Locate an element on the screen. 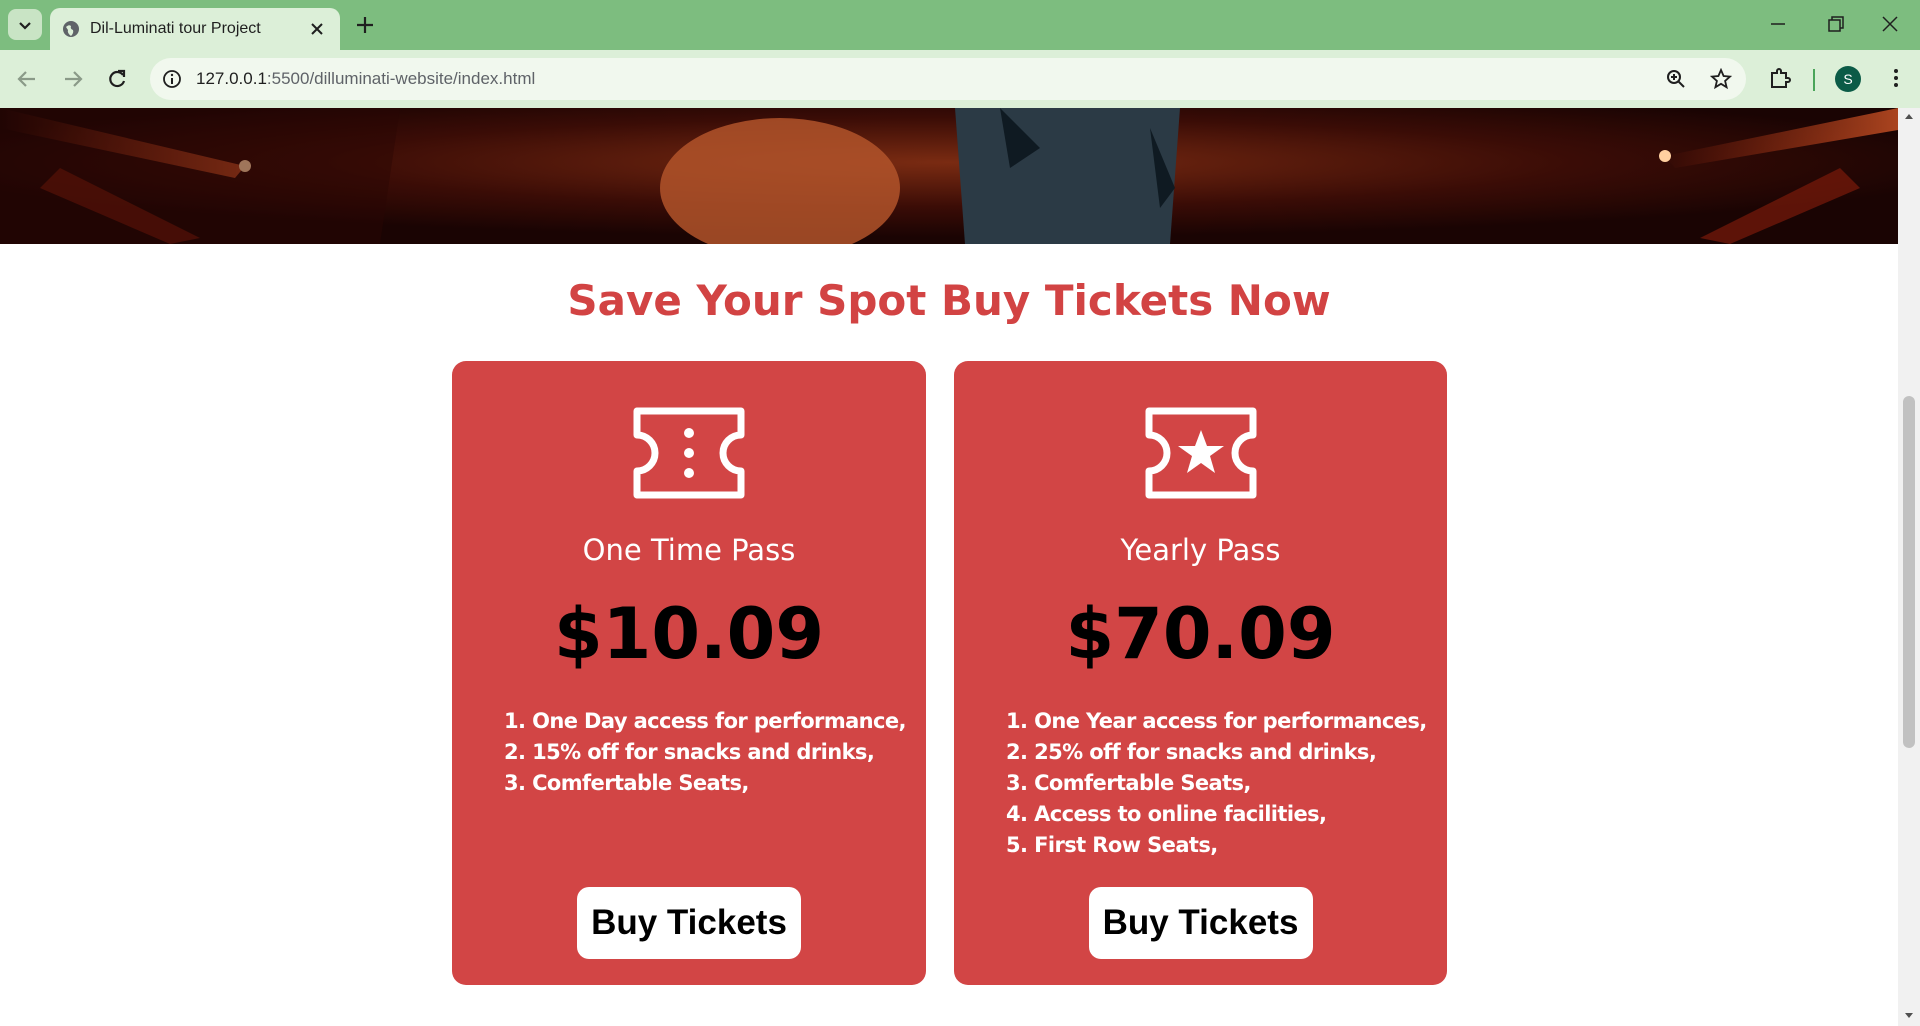  forward-arrow-icon is located at coordinates (73, 79).